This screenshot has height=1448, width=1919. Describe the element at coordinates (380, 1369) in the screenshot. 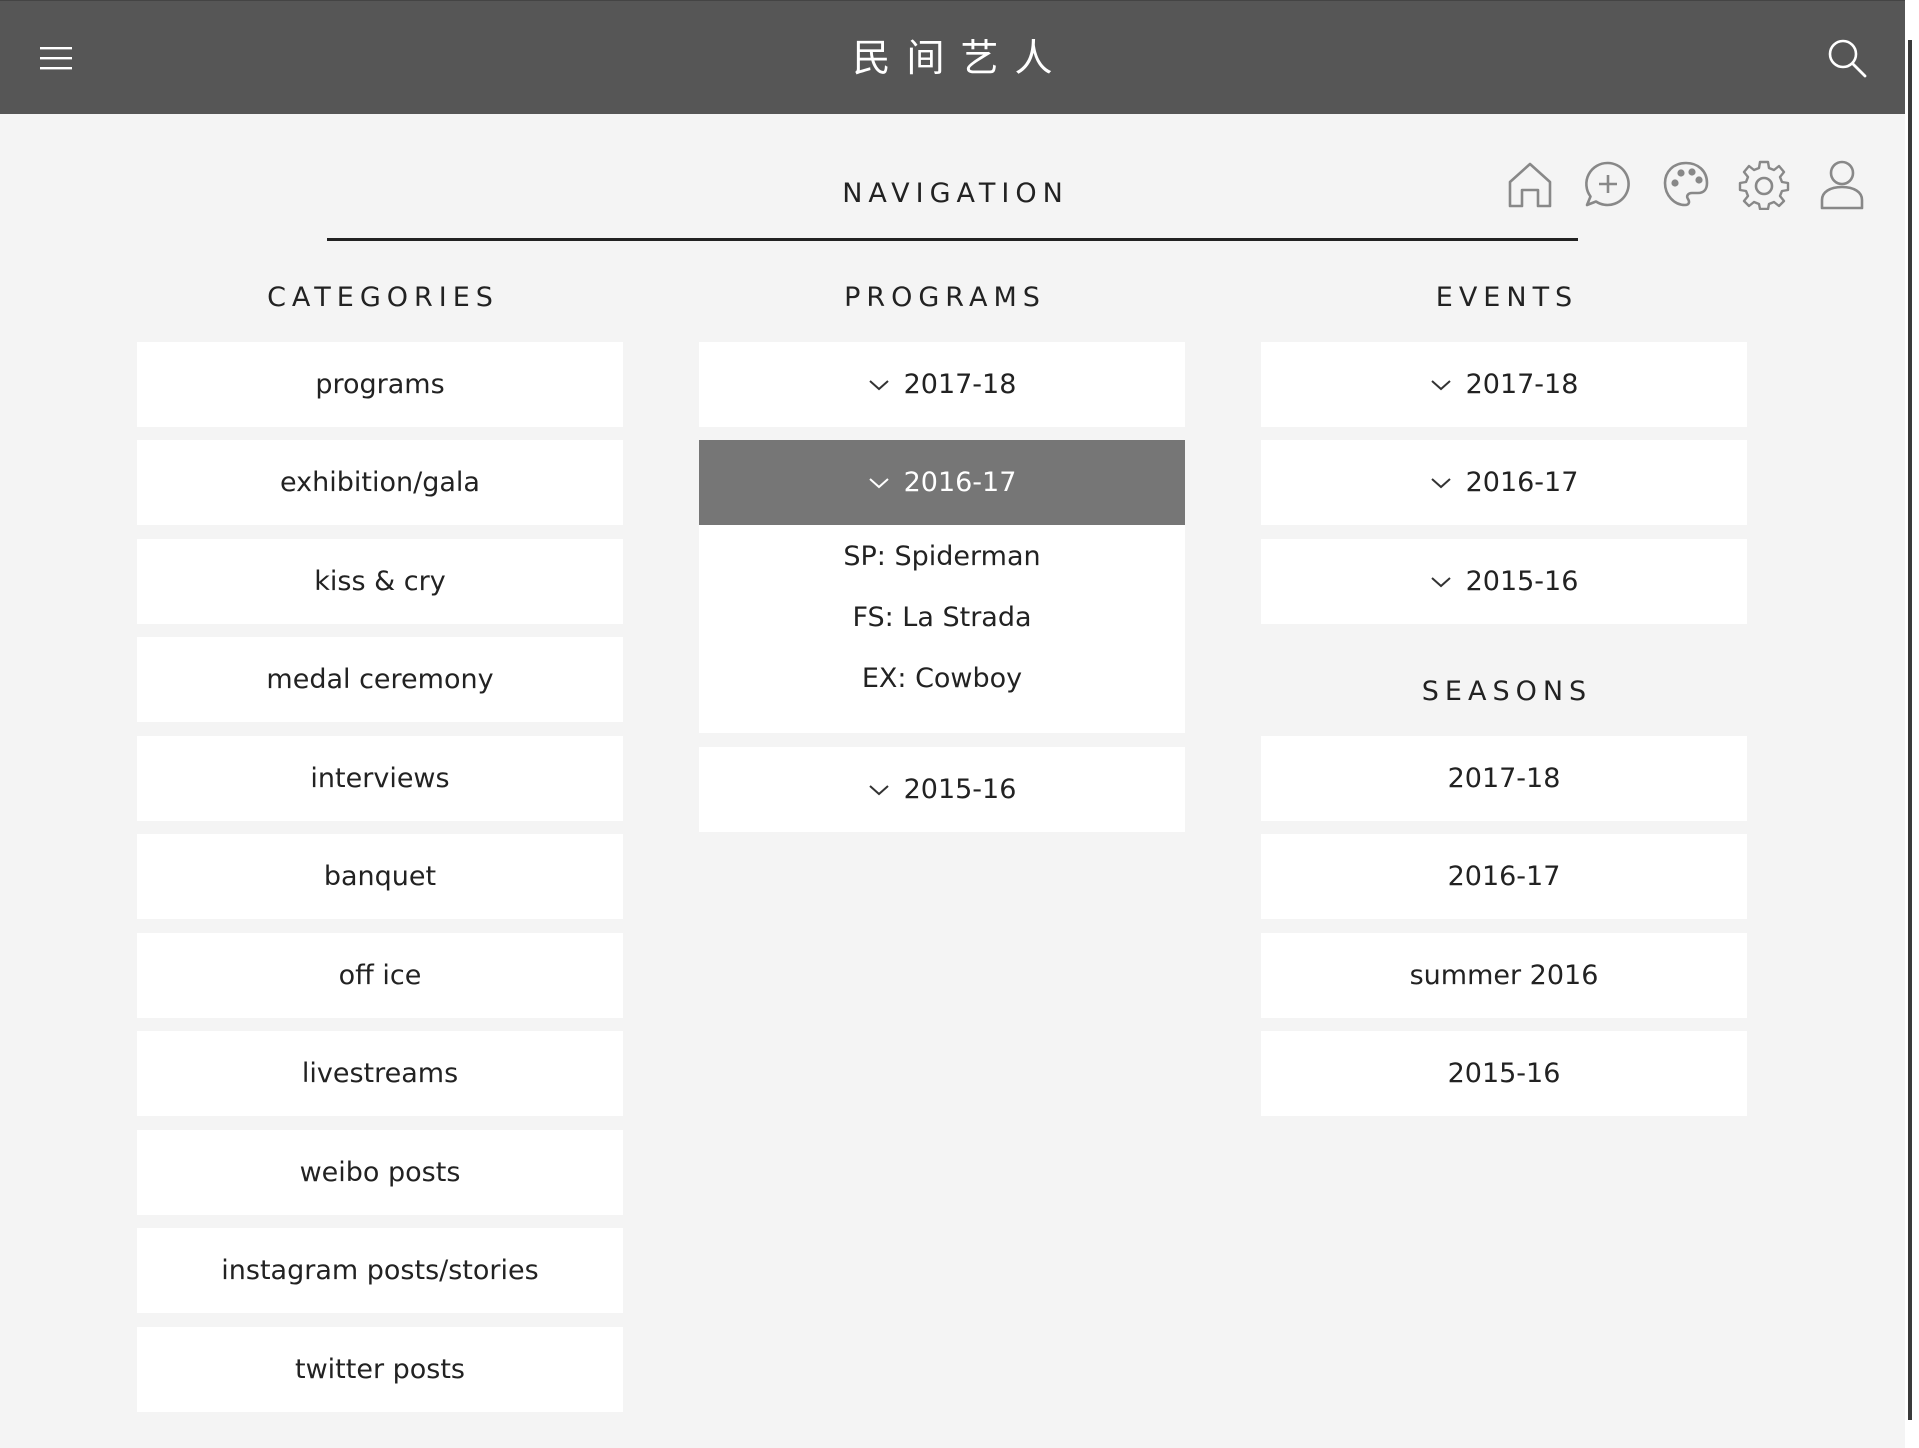

I see `category-item-twitter-posts: twitter posts` at that location.